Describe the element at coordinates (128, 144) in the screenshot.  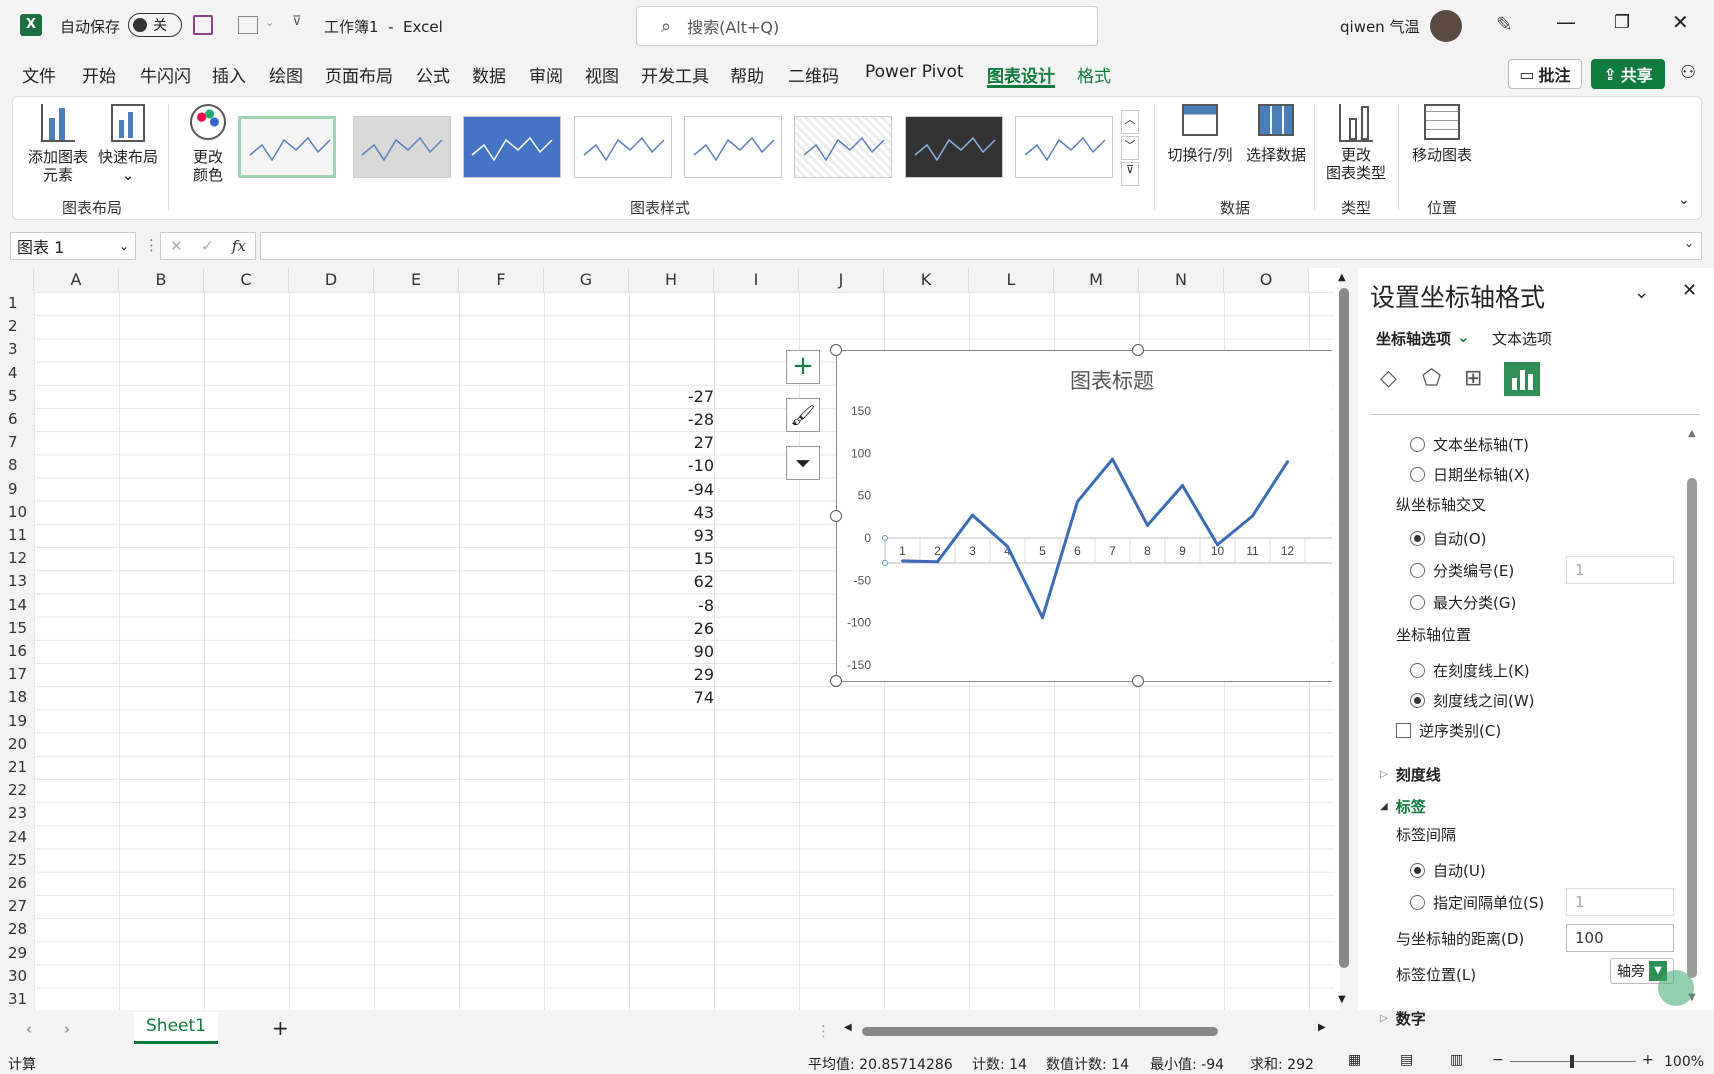
I see `quick-layout-button: 快速布局 ⌄` at that location.